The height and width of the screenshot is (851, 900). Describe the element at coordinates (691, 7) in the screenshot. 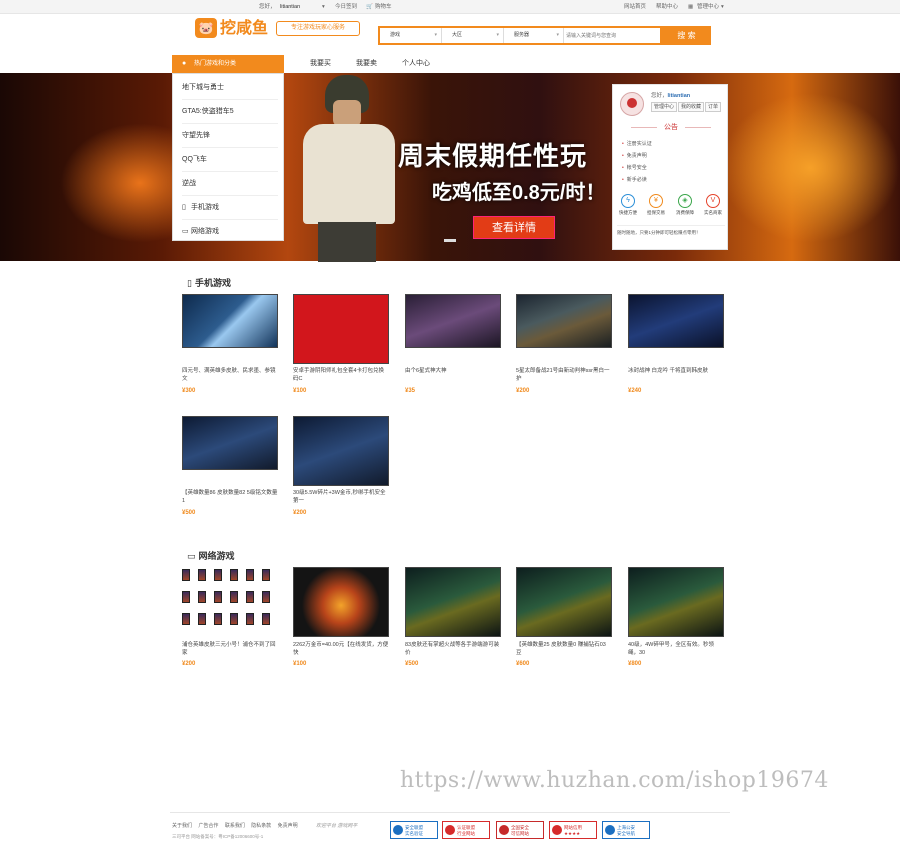

I see `grid-icon: ▦` at that location.